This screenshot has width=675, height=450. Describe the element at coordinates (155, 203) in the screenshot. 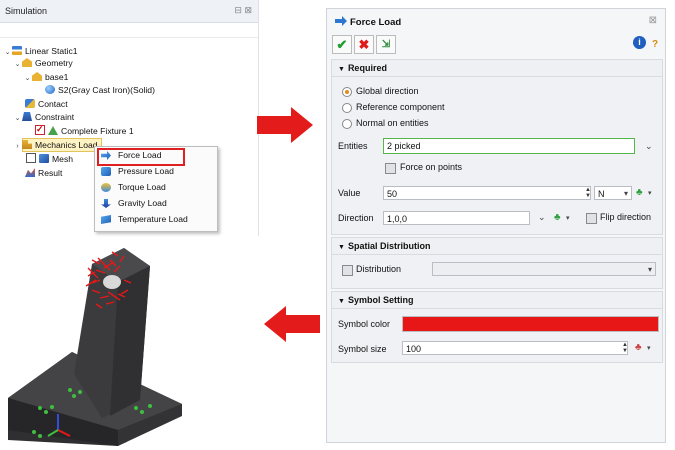

I see `menu-item-gravity-load: Gravity Load` at that location.